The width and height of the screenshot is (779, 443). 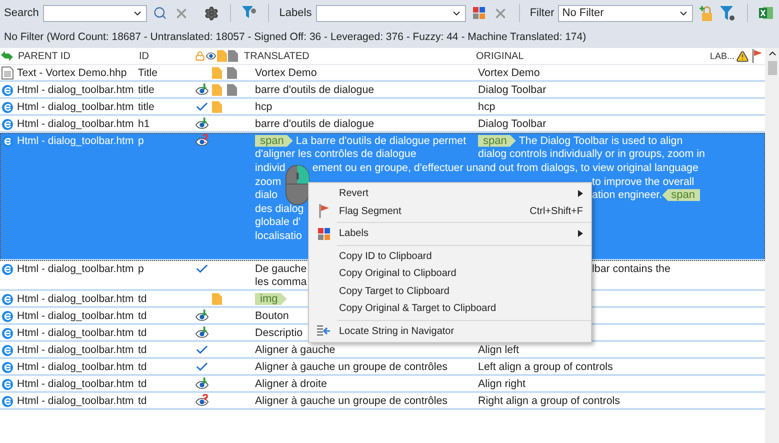 What do you see at coordinates (385, 256) in the screenshot?
I see `menu-item-label: Copy ID to Clipboard` at bounding box center [385, 256].